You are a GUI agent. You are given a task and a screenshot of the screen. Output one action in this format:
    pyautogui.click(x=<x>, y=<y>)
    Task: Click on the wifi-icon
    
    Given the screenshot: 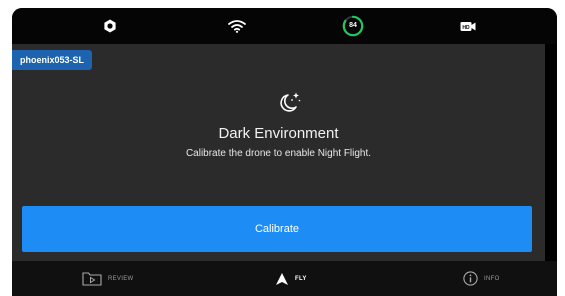 What is the action you would take?
    pyautogui.click(x=237, y=26)
    